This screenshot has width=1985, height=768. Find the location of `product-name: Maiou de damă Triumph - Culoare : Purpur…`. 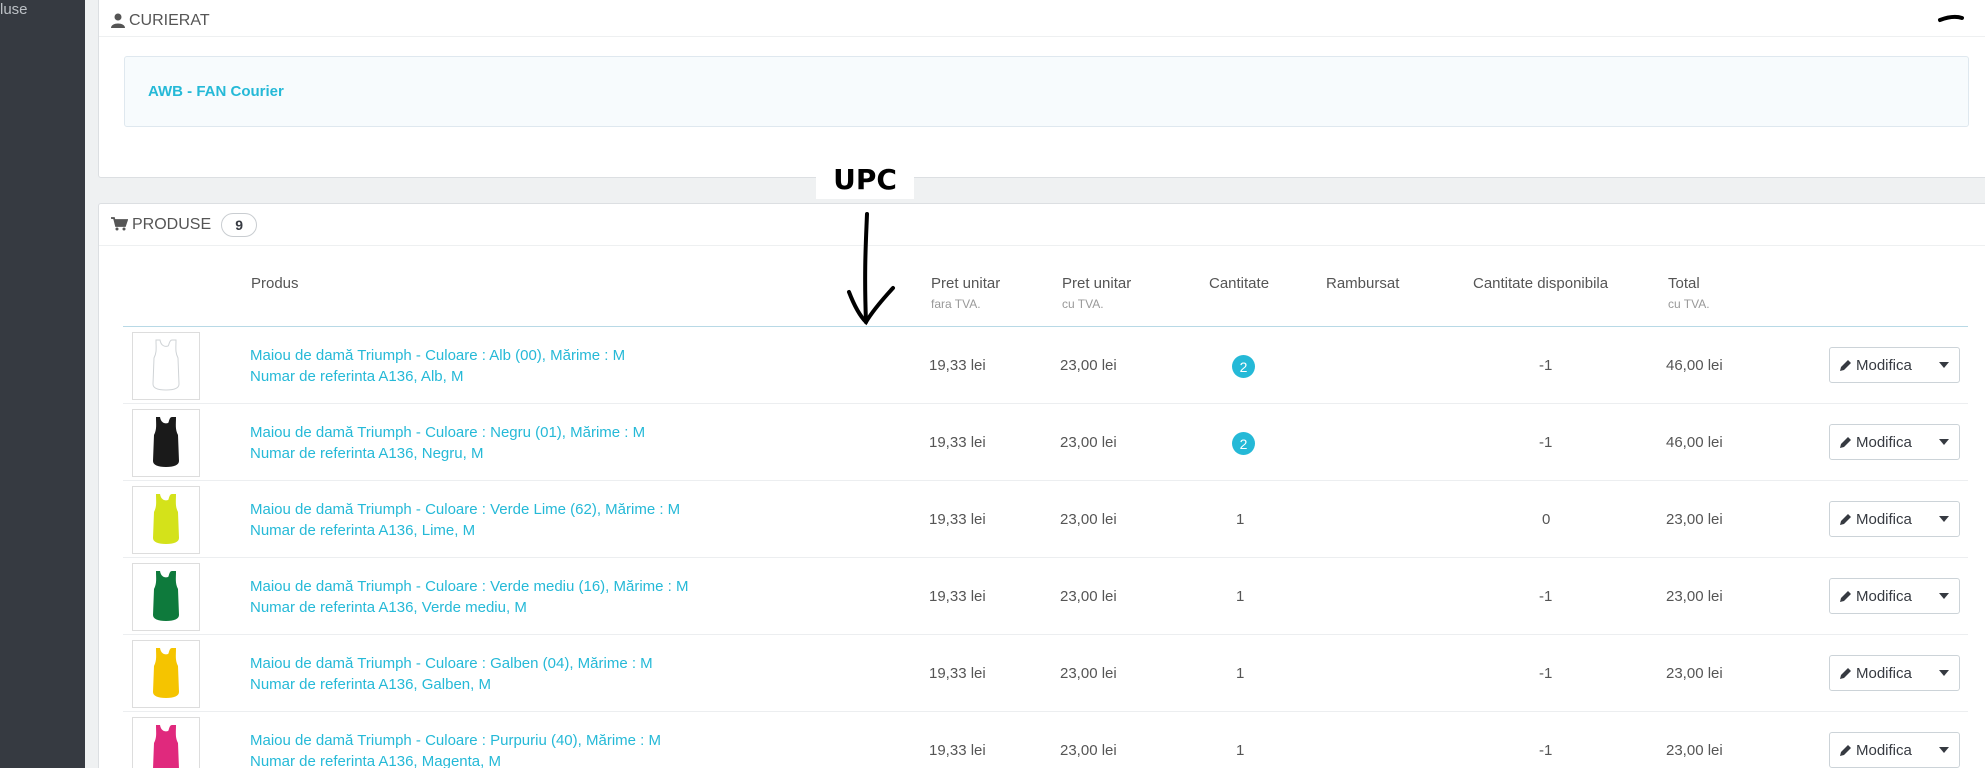

product-name: Maiou de damă Triumph - Culoare : Purpur… is located at coordinates (455, 740).